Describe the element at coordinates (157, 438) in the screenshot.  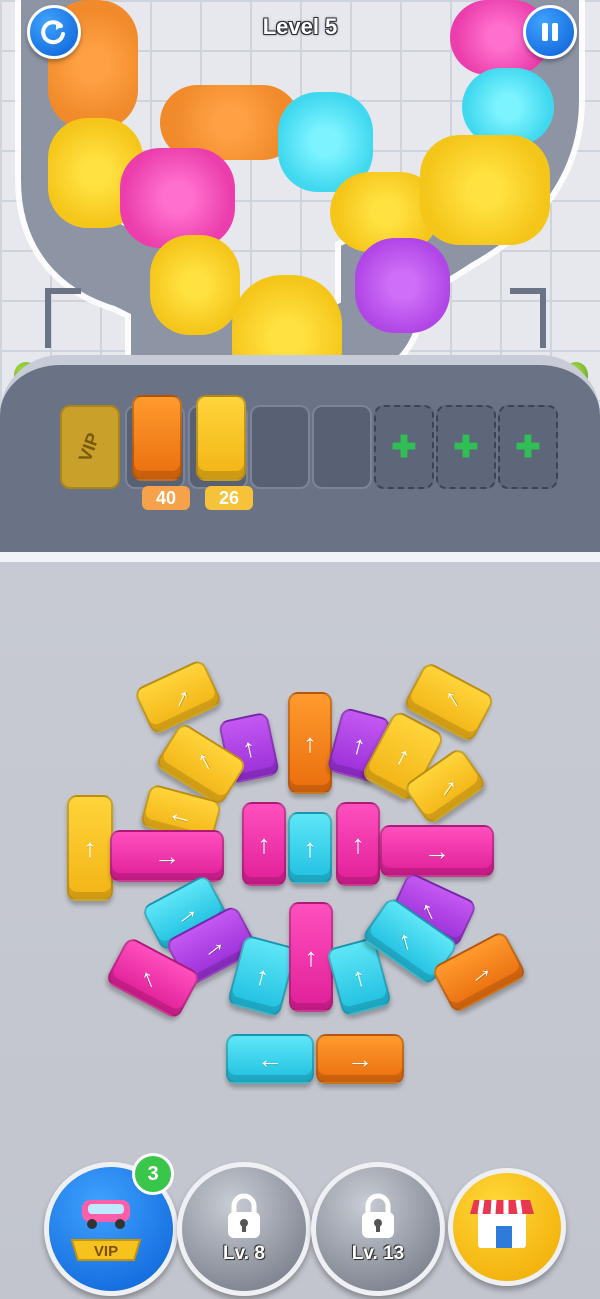
I see `parked-bus-orange` at that location.